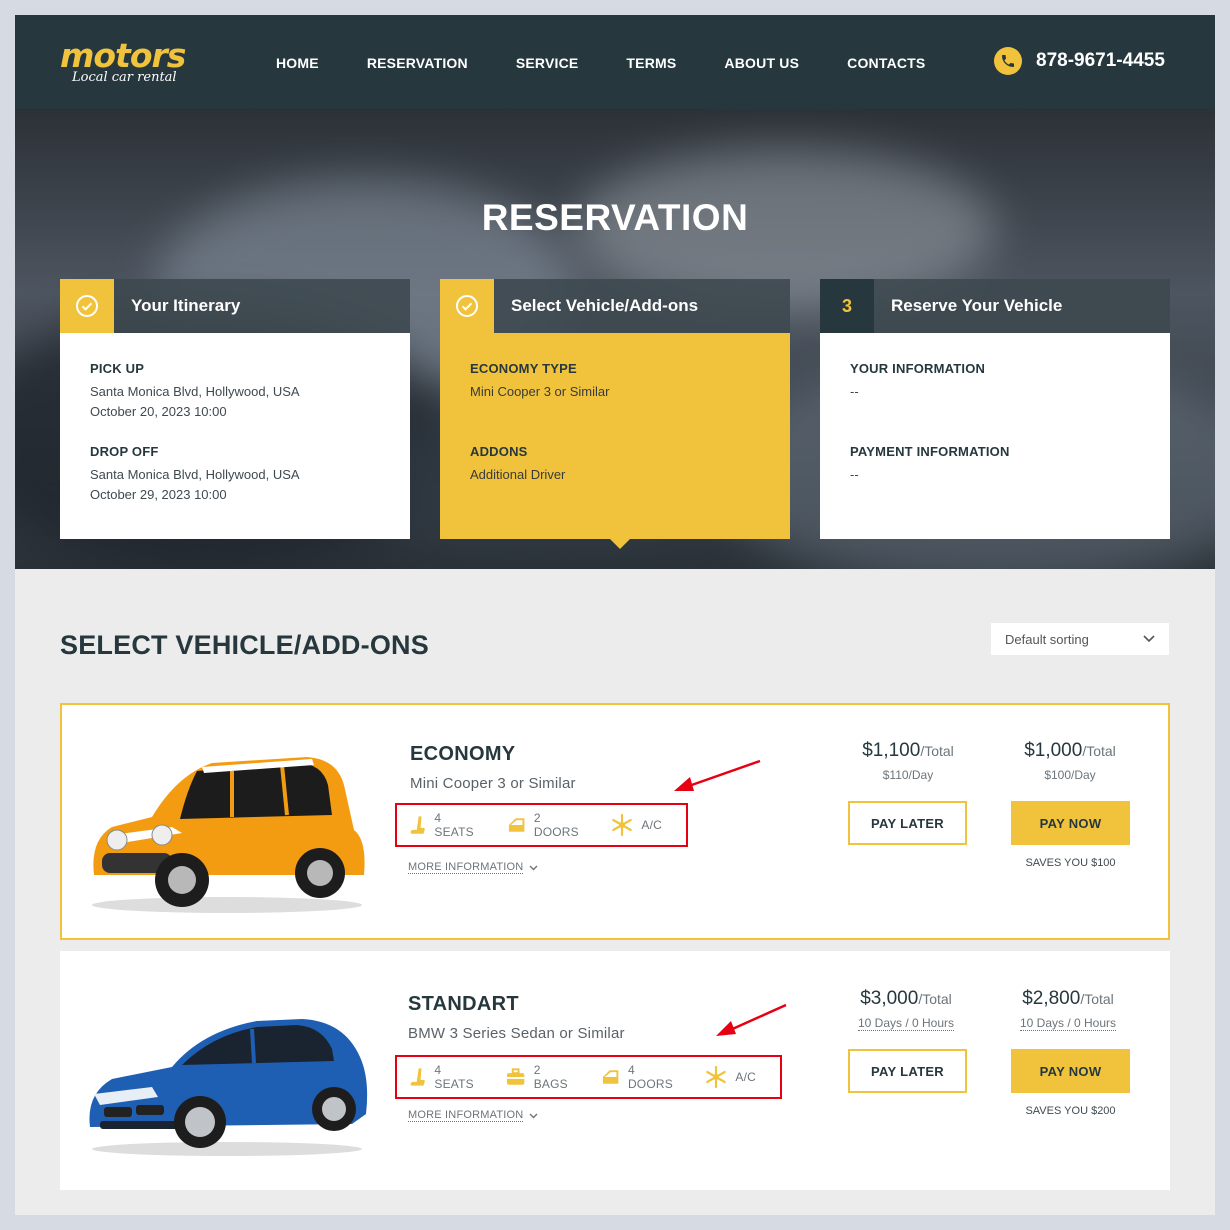 The image size is (1230, 1230). What do you see at coordinates (1047, 639) in the screenshot?
I see `sort-value: Default sorting` at bounding box center [1047, 639].